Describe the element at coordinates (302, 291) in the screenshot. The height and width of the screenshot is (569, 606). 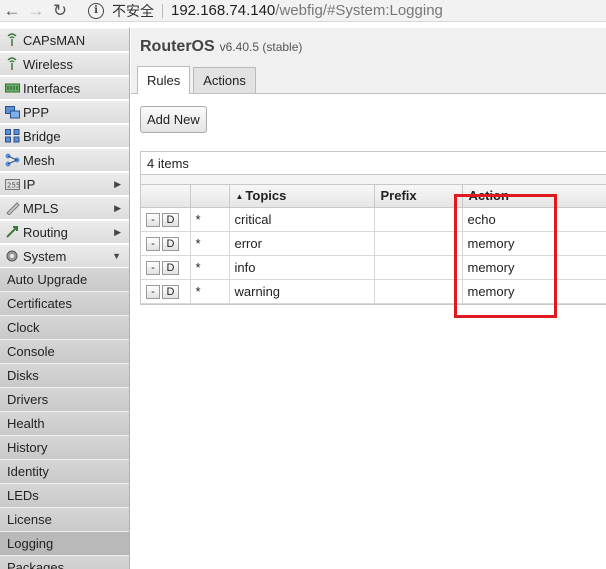
I see `row-topics: warning` at that location.